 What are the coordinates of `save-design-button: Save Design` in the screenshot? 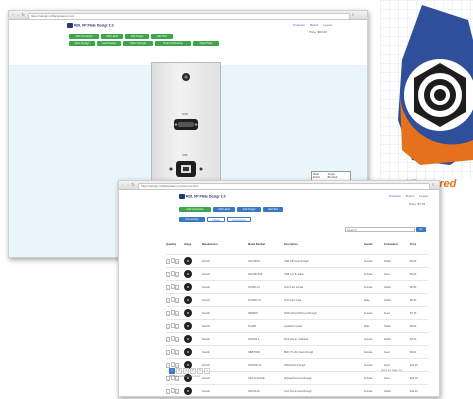 It's located at (82, 43).